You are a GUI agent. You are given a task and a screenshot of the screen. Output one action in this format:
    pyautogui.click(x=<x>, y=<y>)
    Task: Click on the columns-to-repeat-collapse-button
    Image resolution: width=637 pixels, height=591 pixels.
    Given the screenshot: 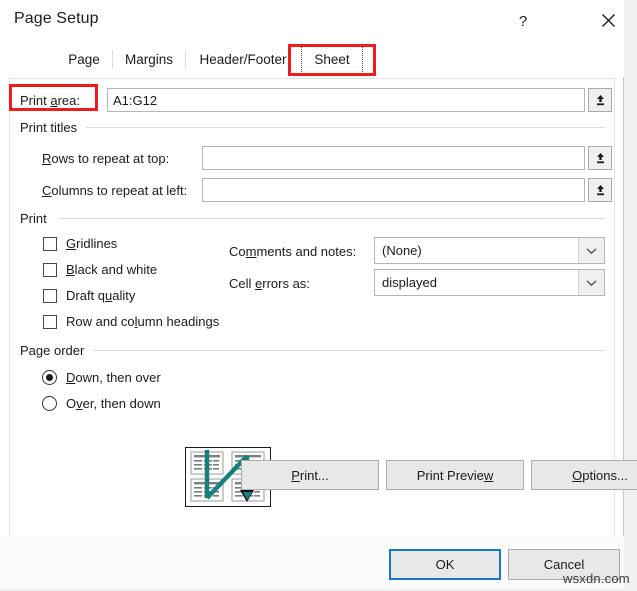 What is the action you would take?
    pyautogui.click(x=600, y=190)
    